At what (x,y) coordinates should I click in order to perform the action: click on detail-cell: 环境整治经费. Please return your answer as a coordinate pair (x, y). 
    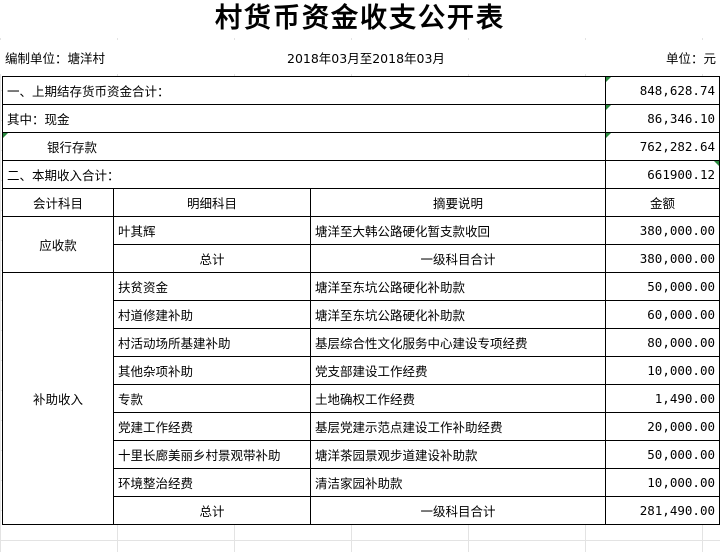
    Looking at the image, I should click on (212, 482).